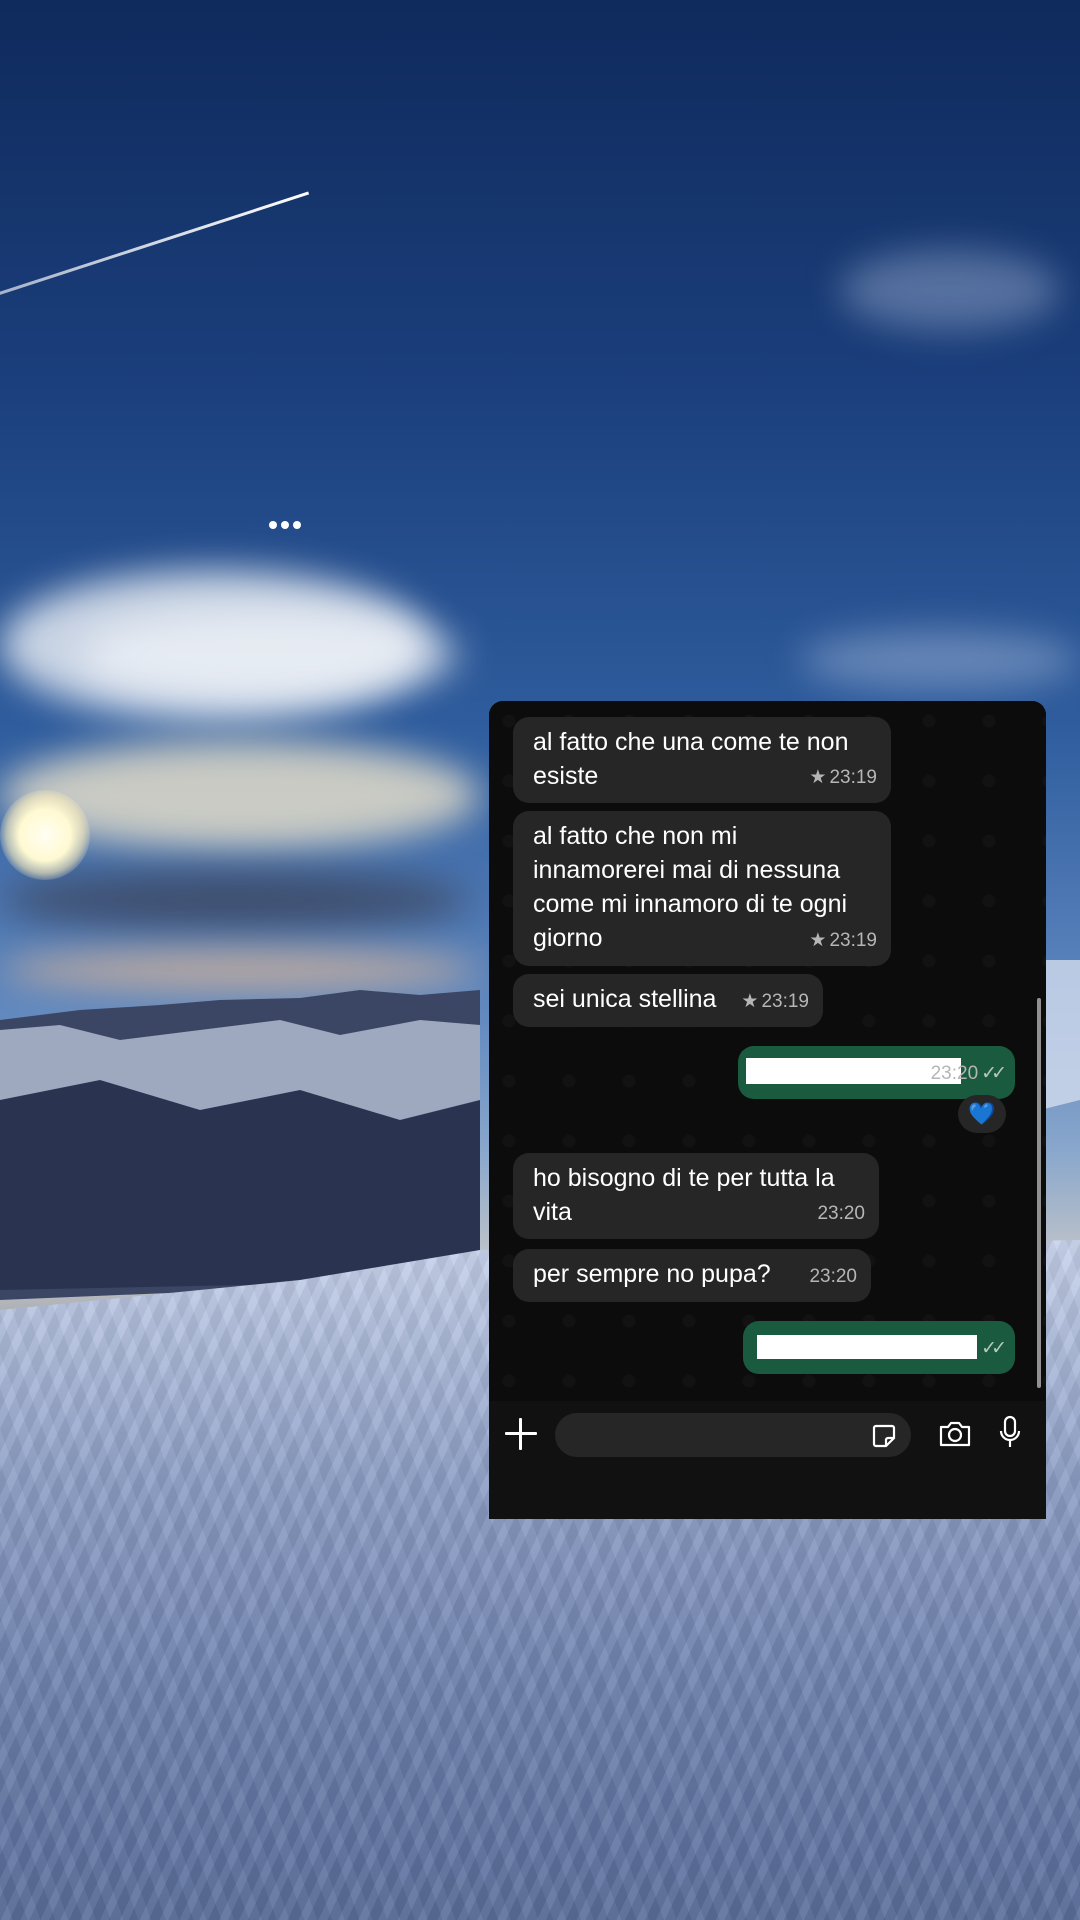  What do you see at coordinates (767, 1460) in the screenshot?
I see `message-input-bar` at bounding box center [767, 1460].